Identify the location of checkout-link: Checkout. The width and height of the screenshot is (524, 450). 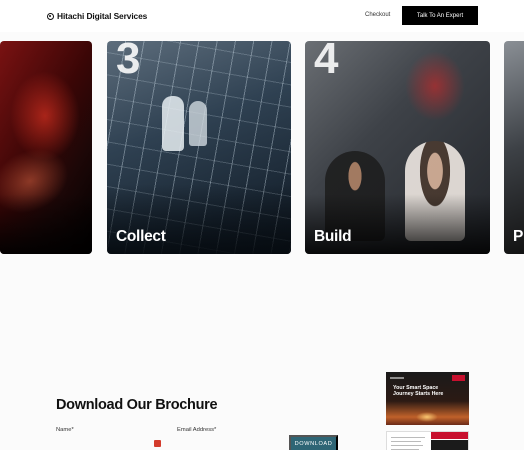
(377, 15).